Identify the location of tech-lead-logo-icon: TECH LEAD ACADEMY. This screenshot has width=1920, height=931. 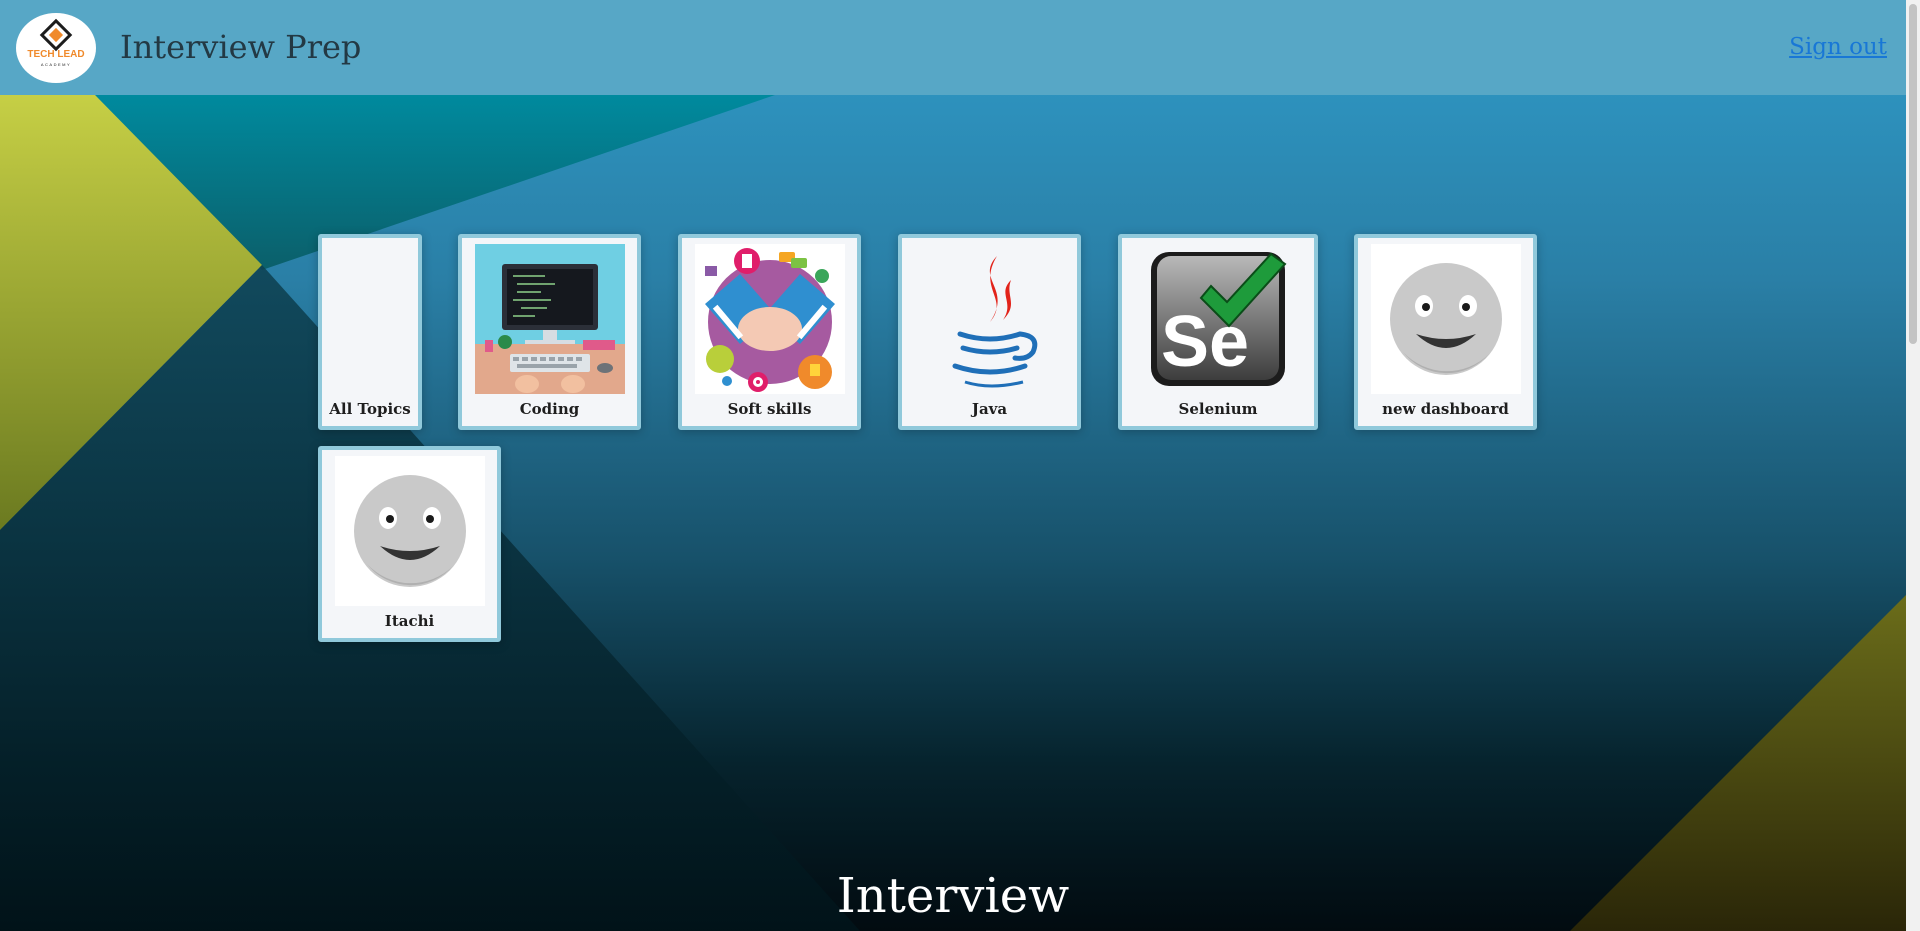
(56, 42).